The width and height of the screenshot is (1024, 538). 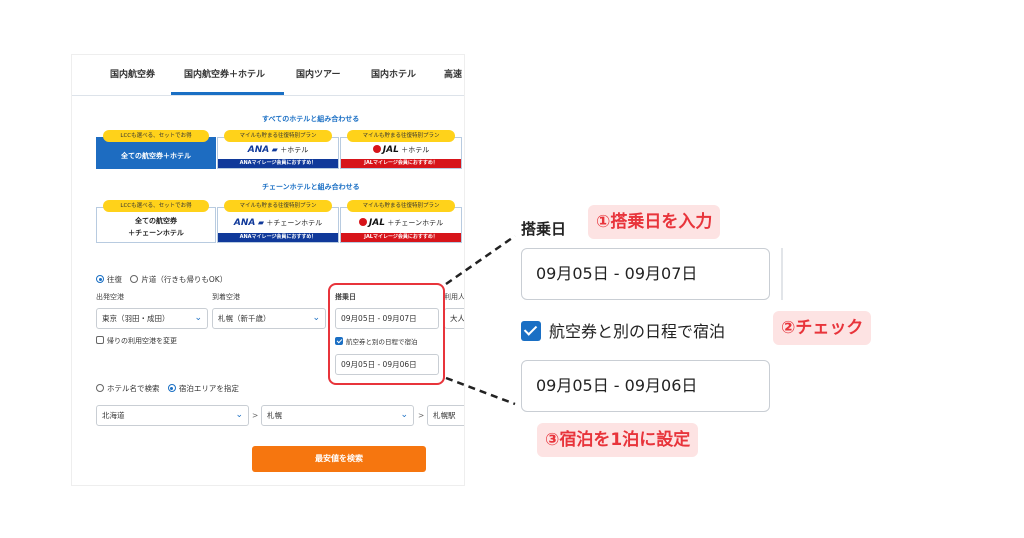 I want to click on zoom-boarding-field: 09月05日 - 09月07日, so click(x=645, y=274).